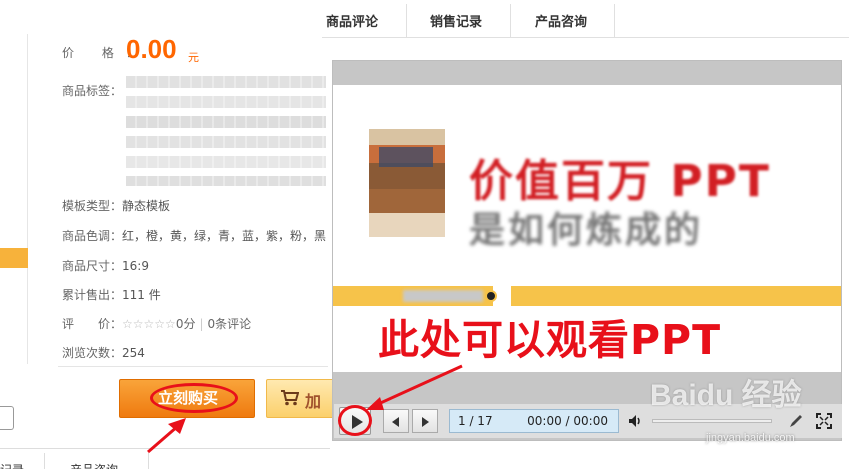  What do you see at coordinates (92, 266) in the screenshot?
I see `size-label: 商品尺寸：` at bounding box center [92, 266].